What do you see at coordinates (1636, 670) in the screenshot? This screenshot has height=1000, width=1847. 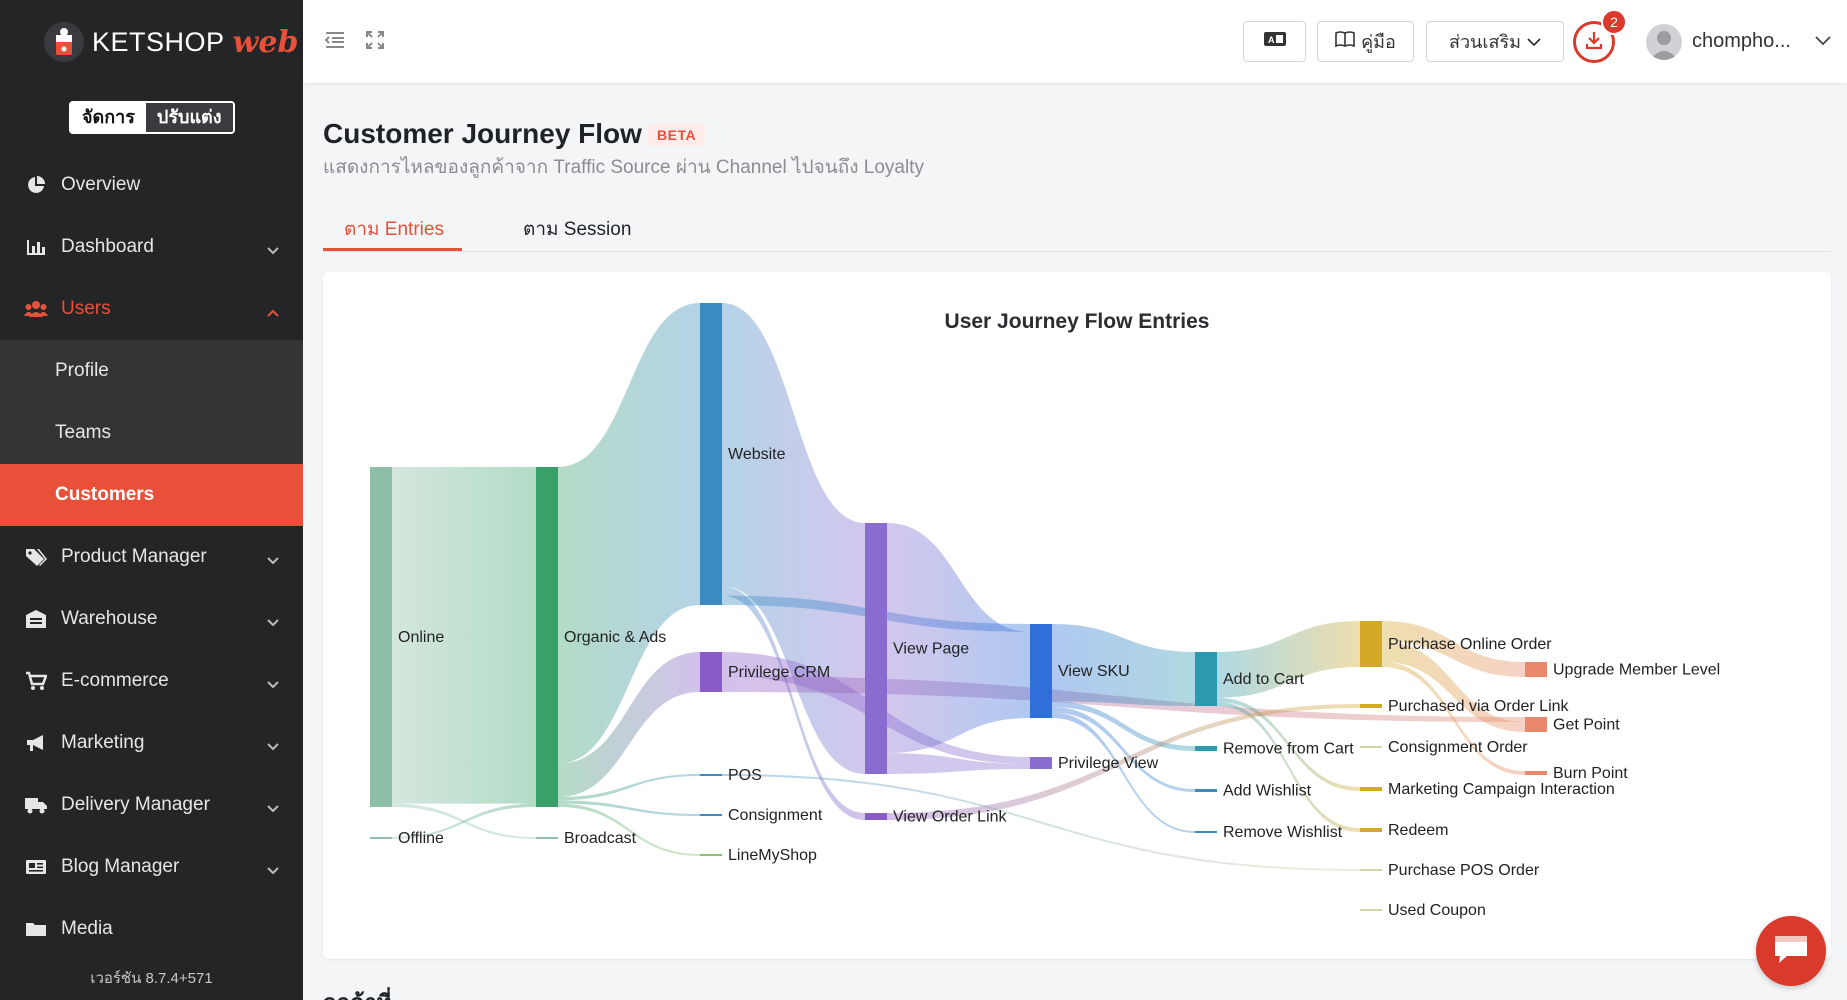 I see `sankey-node-label: Upgrade Member Level` at bounding box center [1636, 670].